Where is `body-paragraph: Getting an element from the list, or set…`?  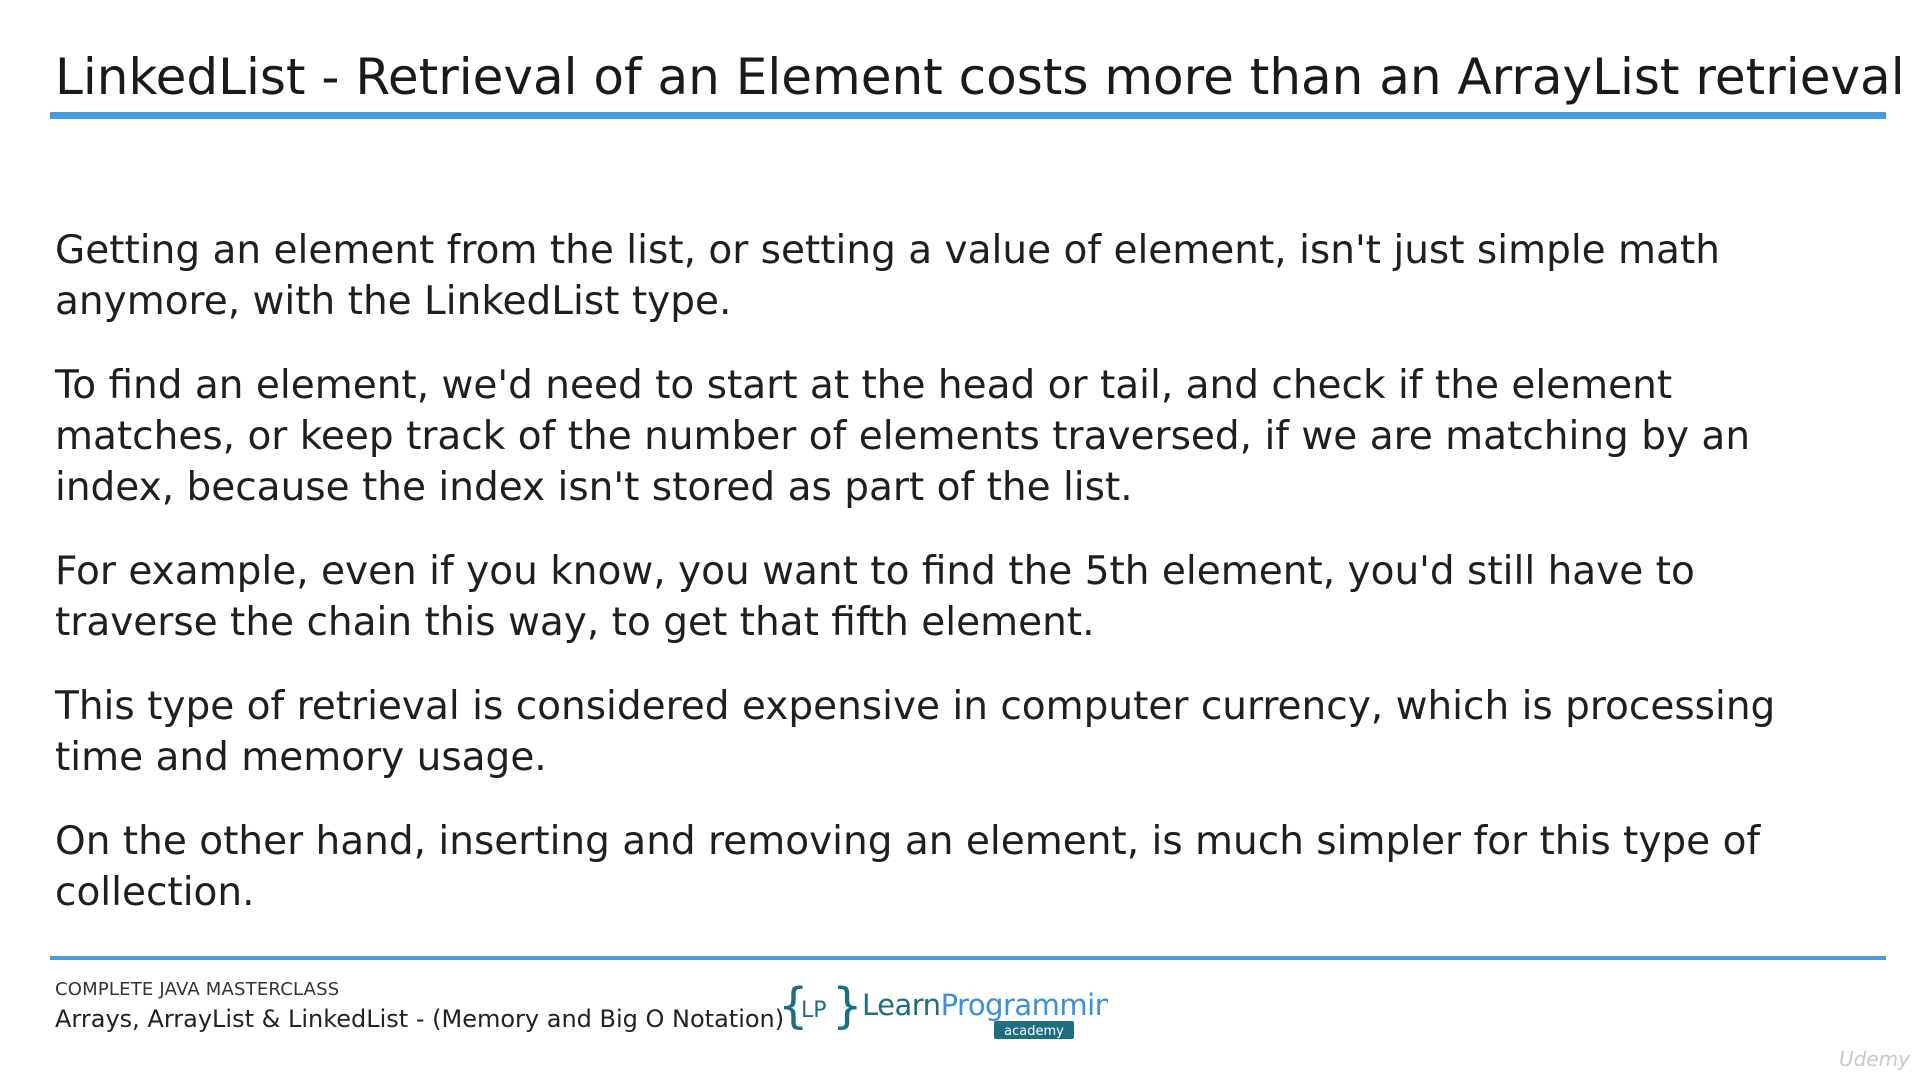
body-paragraph: Getting an element from the list, or set… is located at coordinates (887, 276).